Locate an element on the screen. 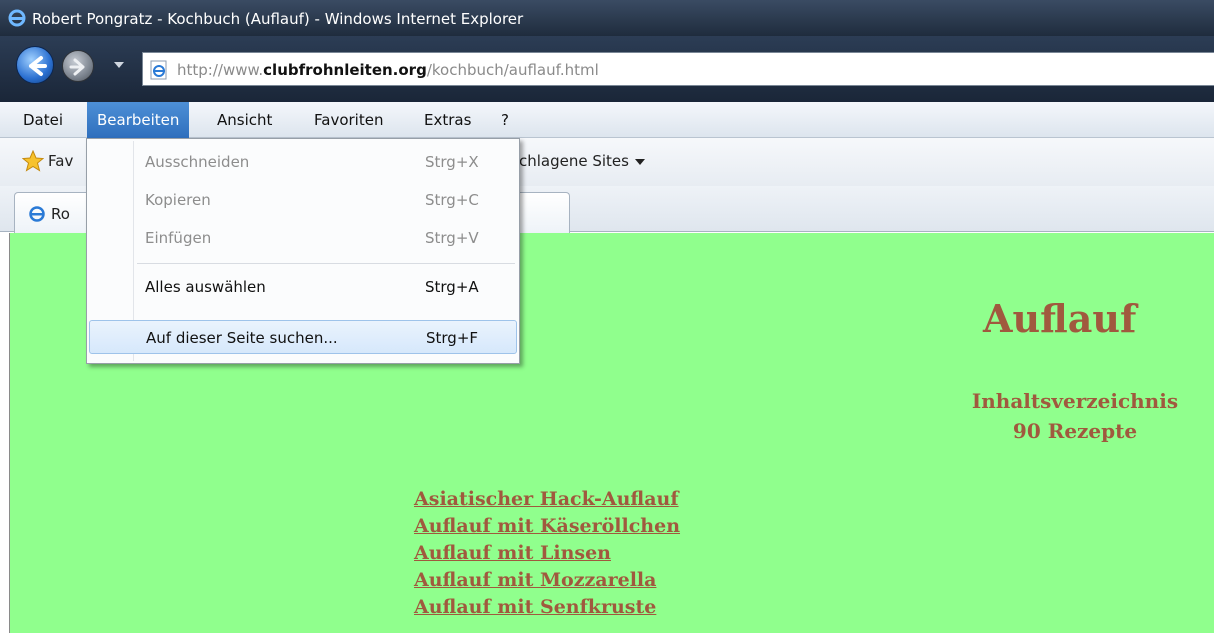 Image resolution: width=1214 pixels, height=633 pixels. menu-item-shortcut: Strg+X is located at coordinates (452, 162).